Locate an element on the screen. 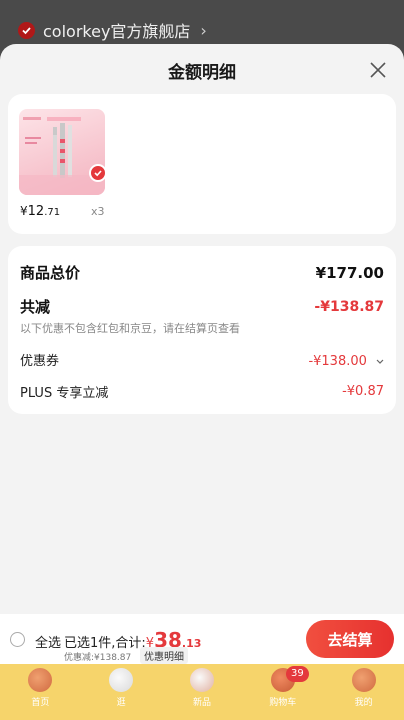  total-row: 商品总价 ¥177.00 is located at coordinates (202, 272).